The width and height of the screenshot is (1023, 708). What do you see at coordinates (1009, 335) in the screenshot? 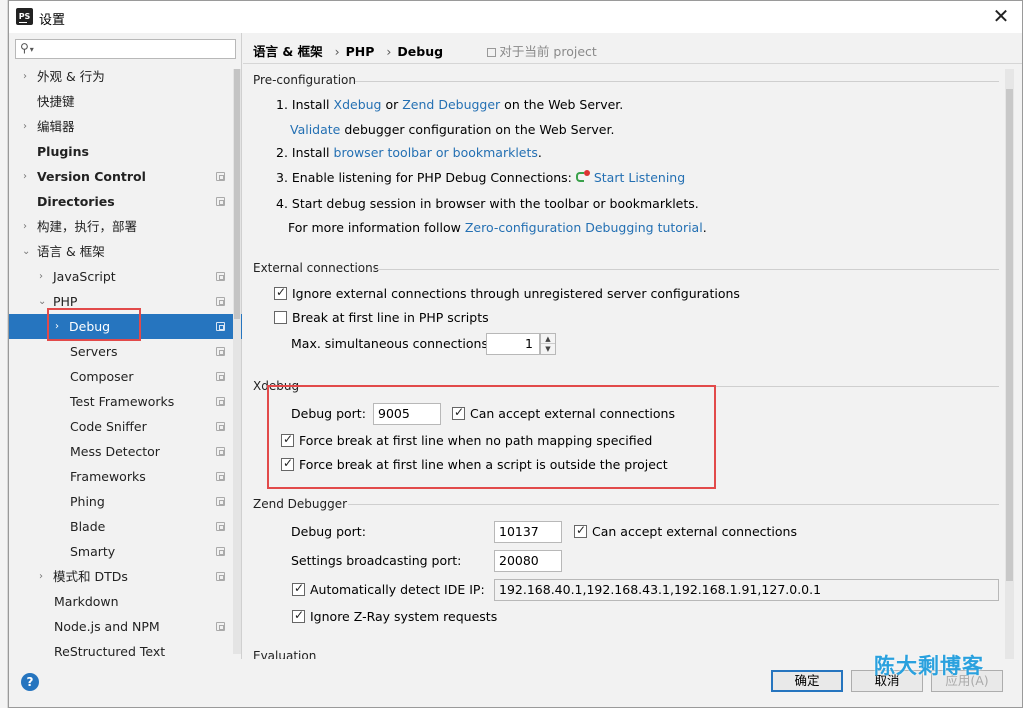
I see `main-scrollbar-thumb` at bounding box center [1009, 335].